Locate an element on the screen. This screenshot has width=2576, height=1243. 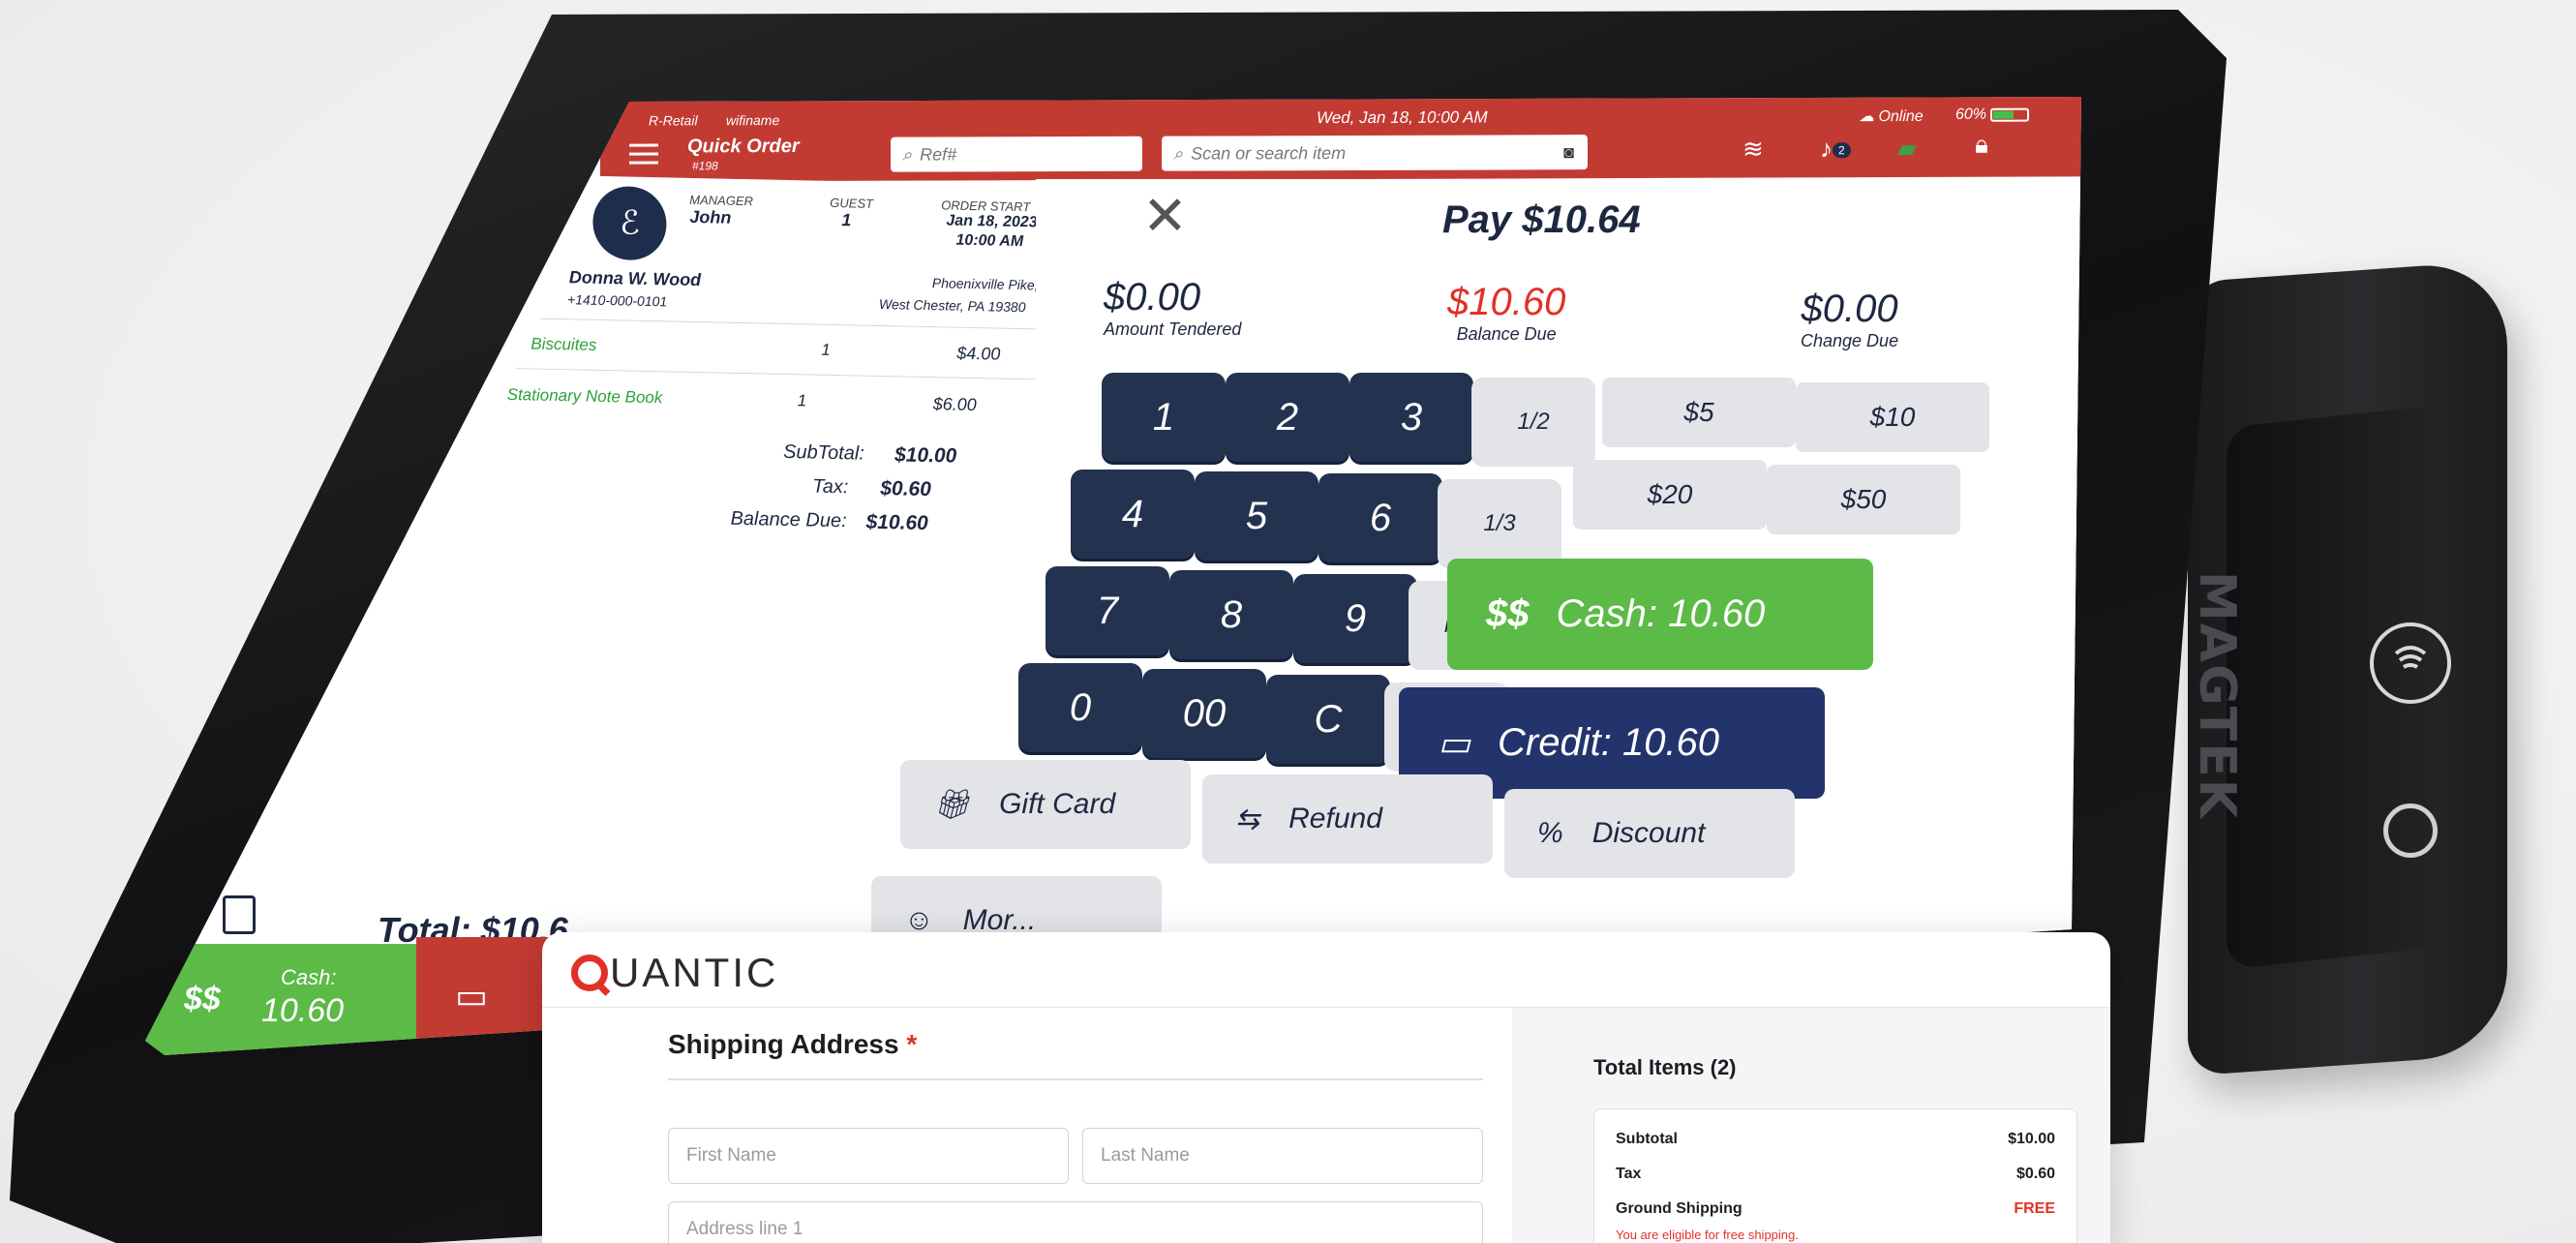
checkout-header: UANTIC is located at coordinates (1326, 970).